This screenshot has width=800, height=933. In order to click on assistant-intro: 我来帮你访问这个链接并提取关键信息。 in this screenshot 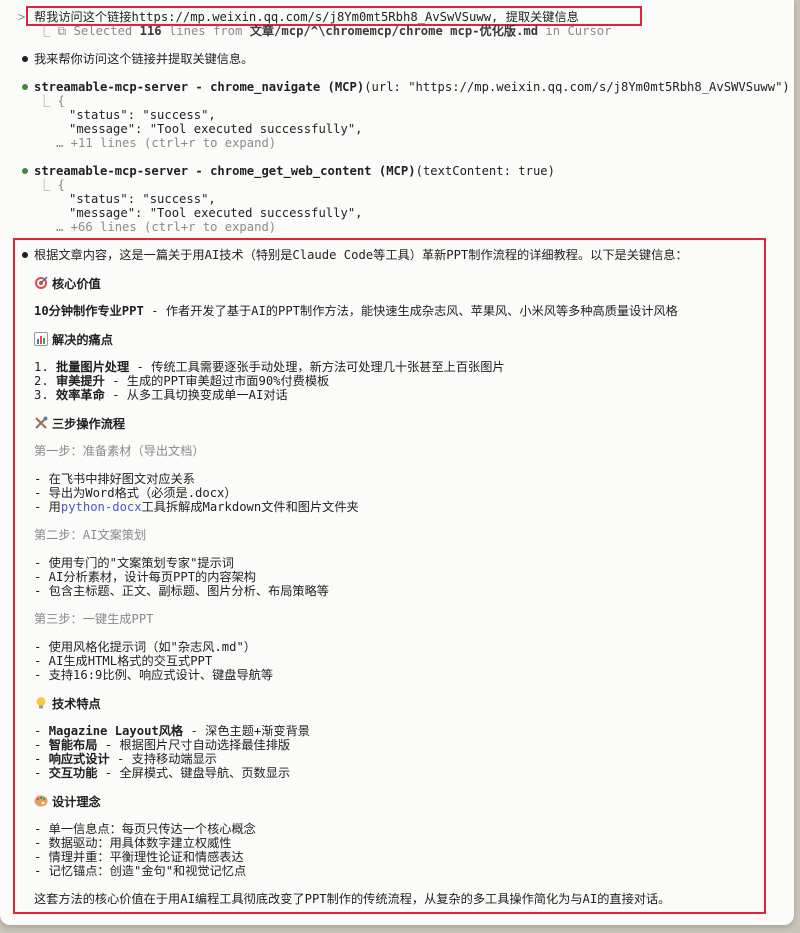, I will do `click(144, 59)`.